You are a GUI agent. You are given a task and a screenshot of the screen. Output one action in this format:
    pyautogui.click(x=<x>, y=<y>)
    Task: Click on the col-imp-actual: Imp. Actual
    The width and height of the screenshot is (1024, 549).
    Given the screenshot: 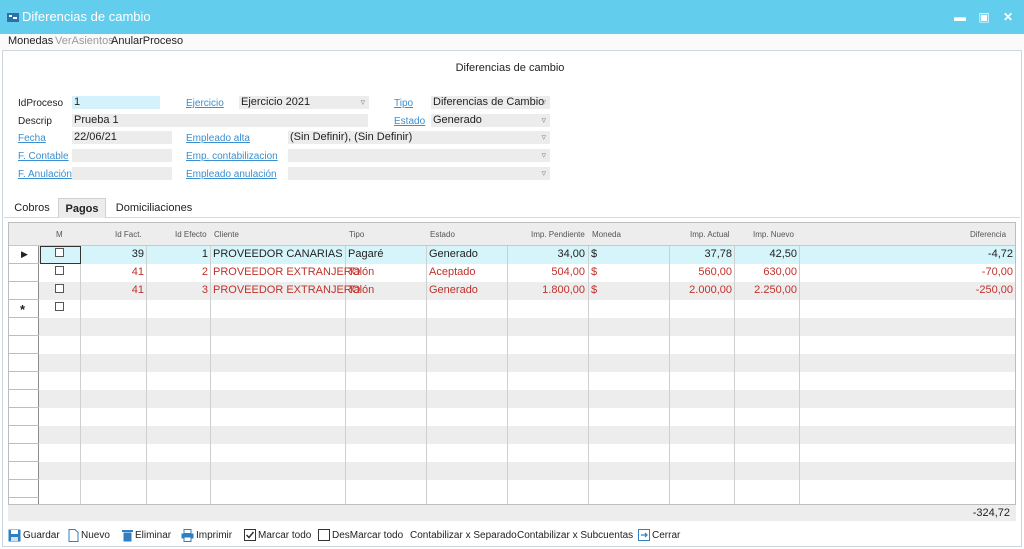 What is the action you would take?
    pyautogui.click(x=710, y=234)
    